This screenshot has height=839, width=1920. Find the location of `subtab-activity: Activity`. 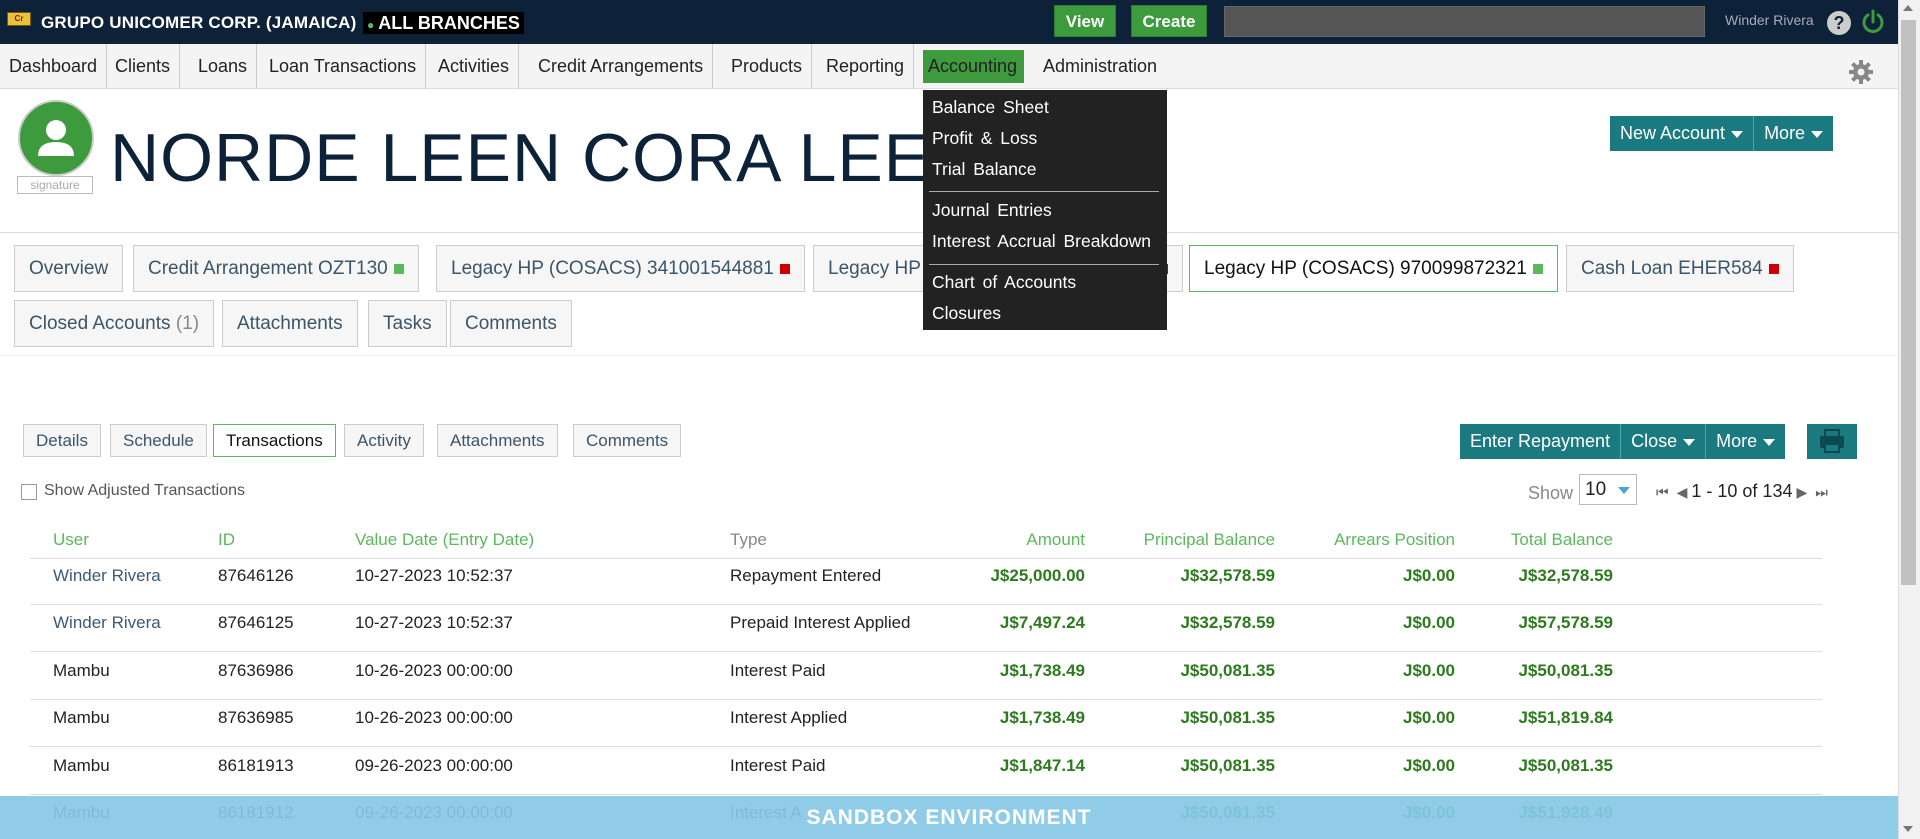

subtab-activity: Activity is located at coordinates (384, 440).